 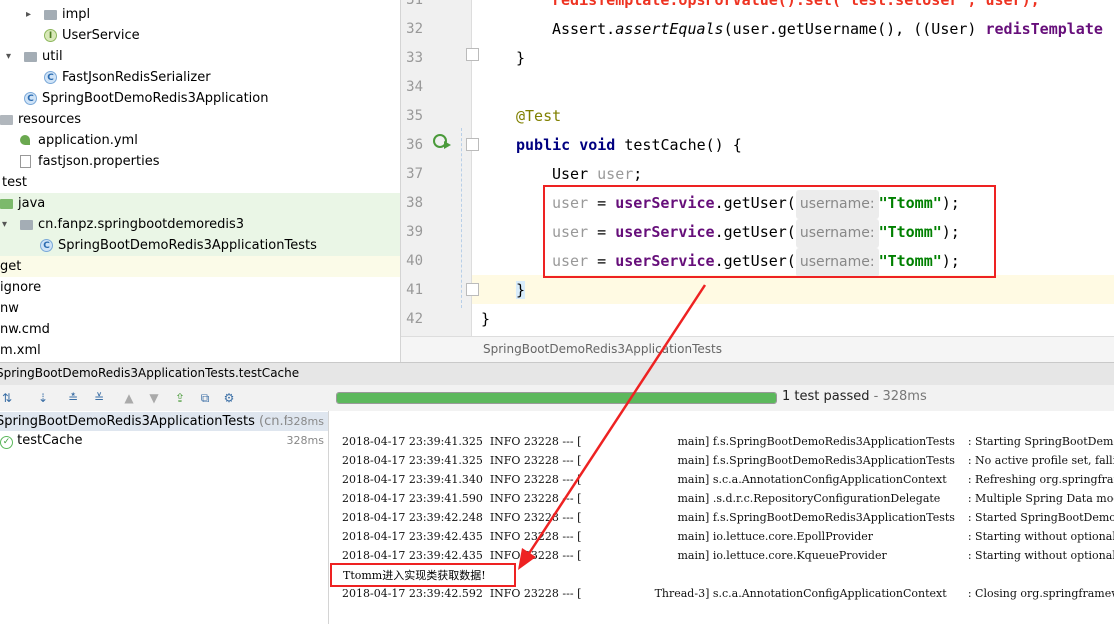 I want to click on tree-item: C SpringBootDemoRedis3Application, so click(x=200, y=98).